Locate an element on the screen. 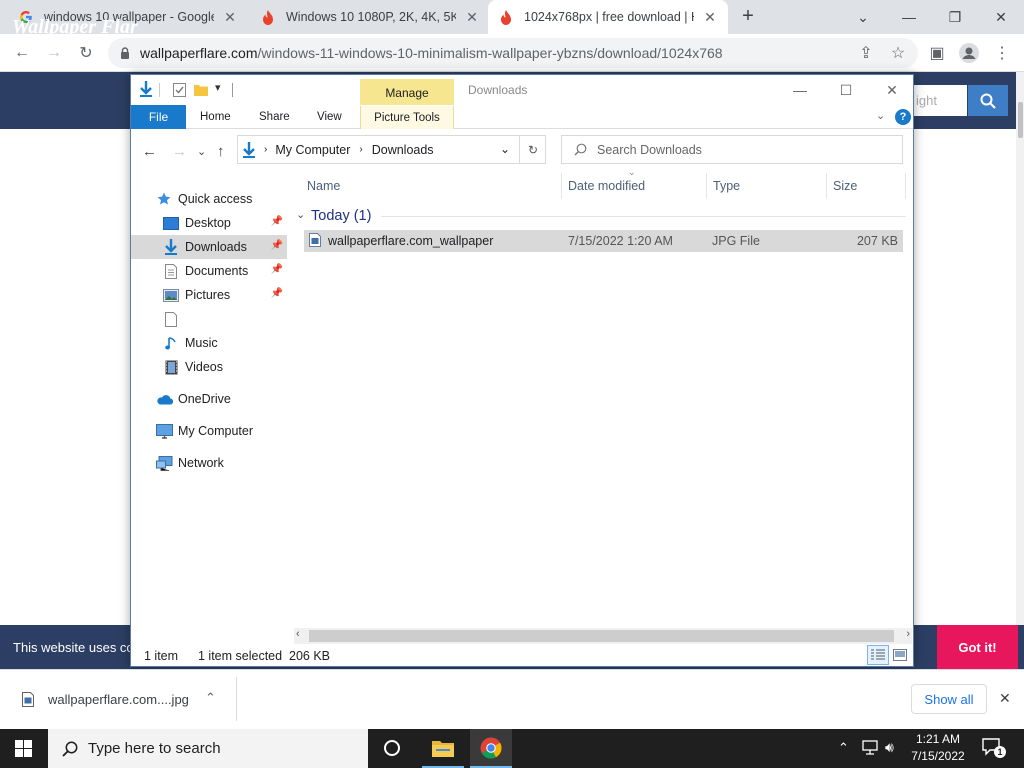 The height and width of the screenshot is (768, 1024). notifications-icon: 1 is located at coordinates (994, 749).